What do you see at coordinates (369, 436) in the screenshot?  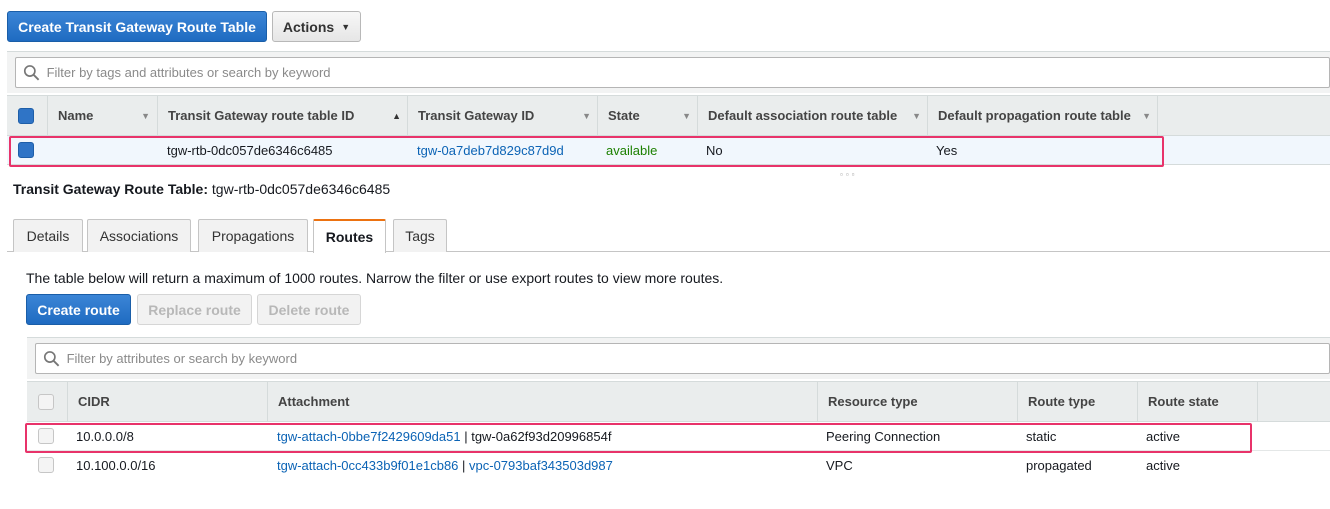 I see `attachment-link: tgw-attach-0bbe7f2429609da51` at bounding box center [369, 436].